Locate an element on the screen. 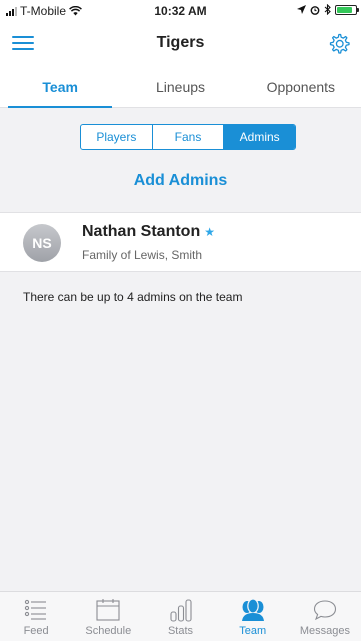  tab-lineups: Lineups is located at coordinates (180, 86).